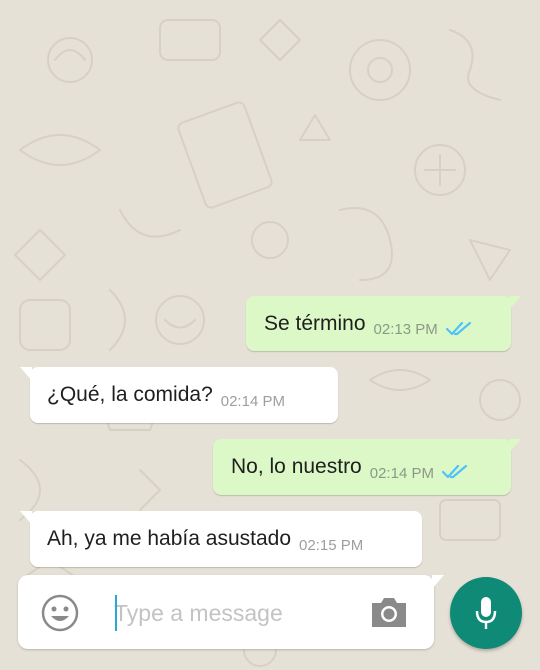 This screenshot has height=670, width=540. What do you see at coordinates (438, 582) in the screenshot?
I see `composer-tail` at bounding box center [438, 582].